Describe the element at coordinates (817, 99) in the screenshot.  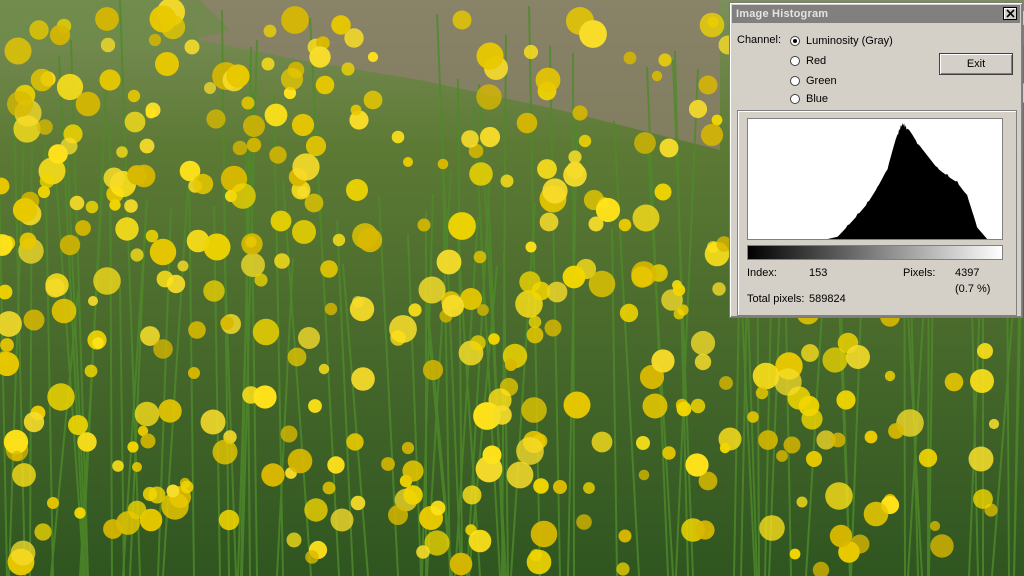
I see `radio-label-blue: Blue` at that location.